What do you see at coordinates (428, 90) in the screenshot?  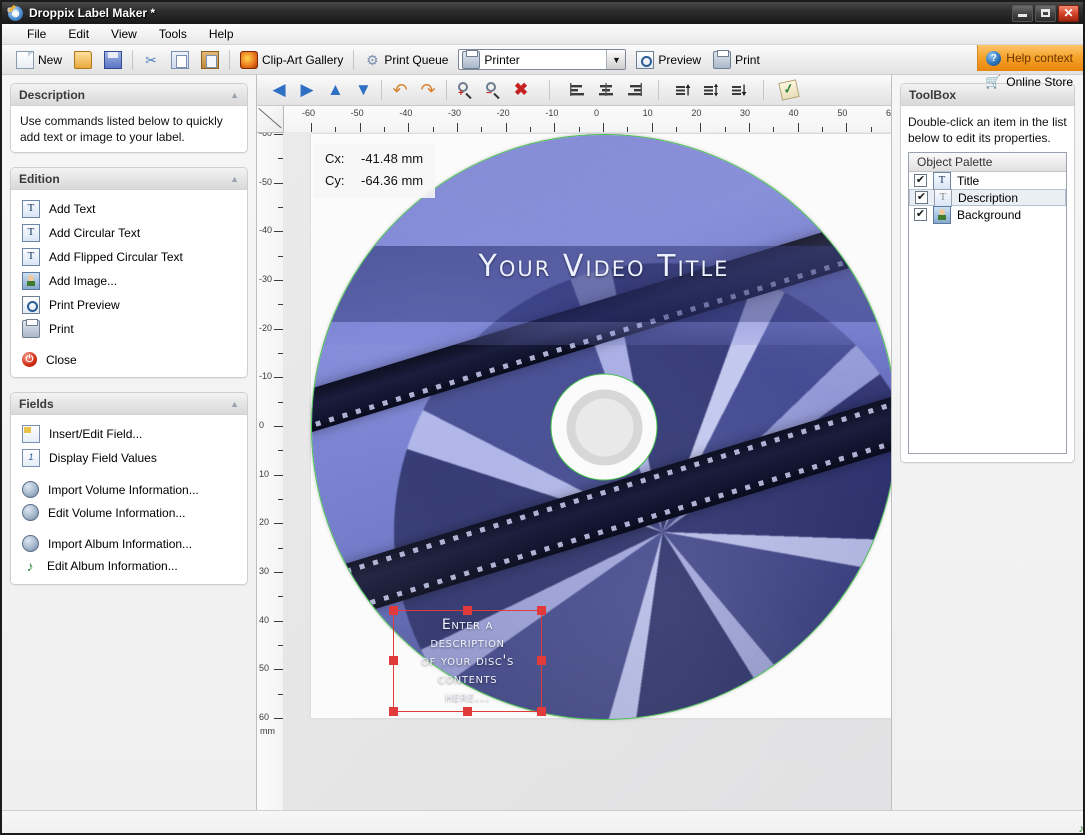 I see `redo-button: ↷` at bounding box center [428, 90].